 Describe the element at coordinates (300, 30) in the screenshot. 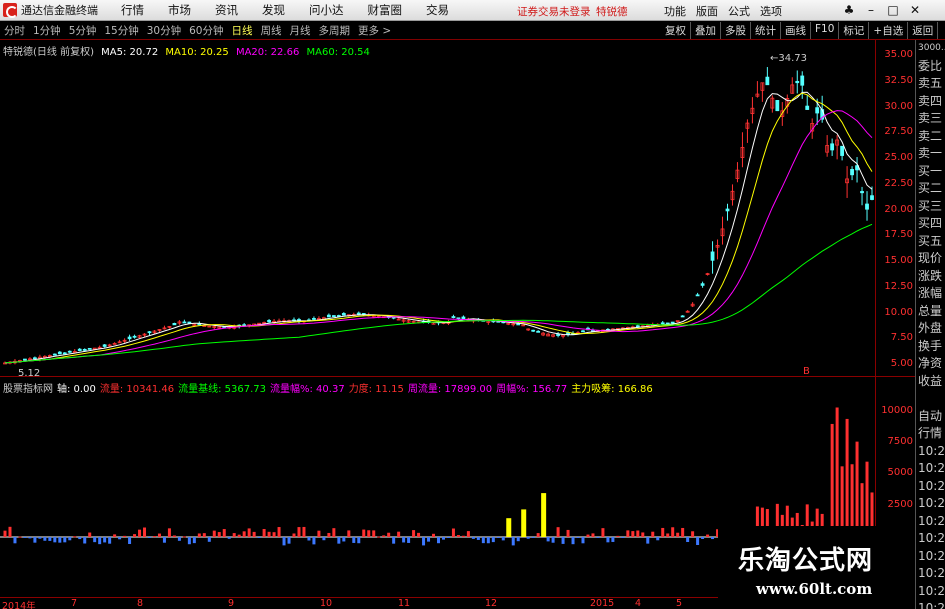

I see `tab-monthly: 月线` at that location.